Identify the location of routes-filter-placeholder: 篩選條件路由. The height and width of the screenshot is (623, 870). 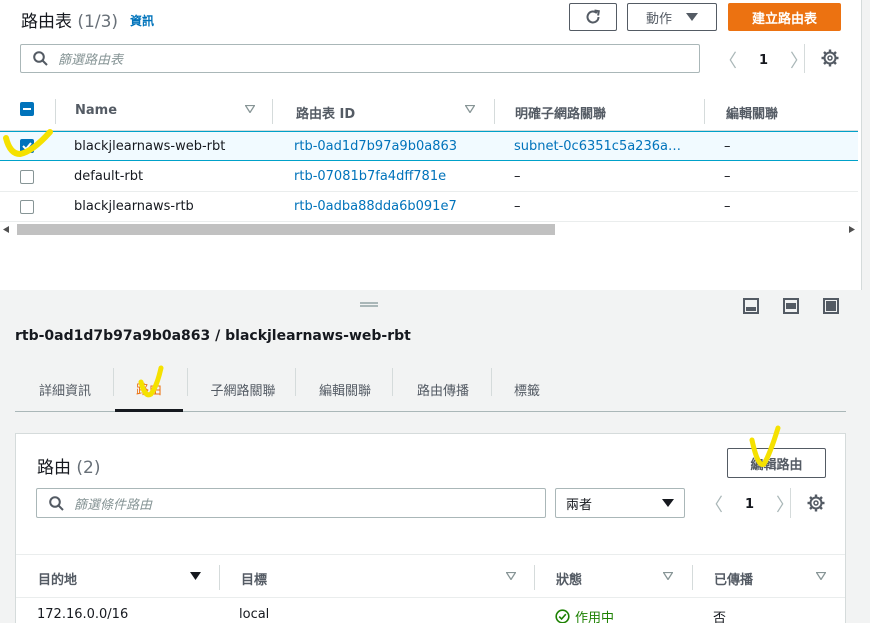
(113, 505).